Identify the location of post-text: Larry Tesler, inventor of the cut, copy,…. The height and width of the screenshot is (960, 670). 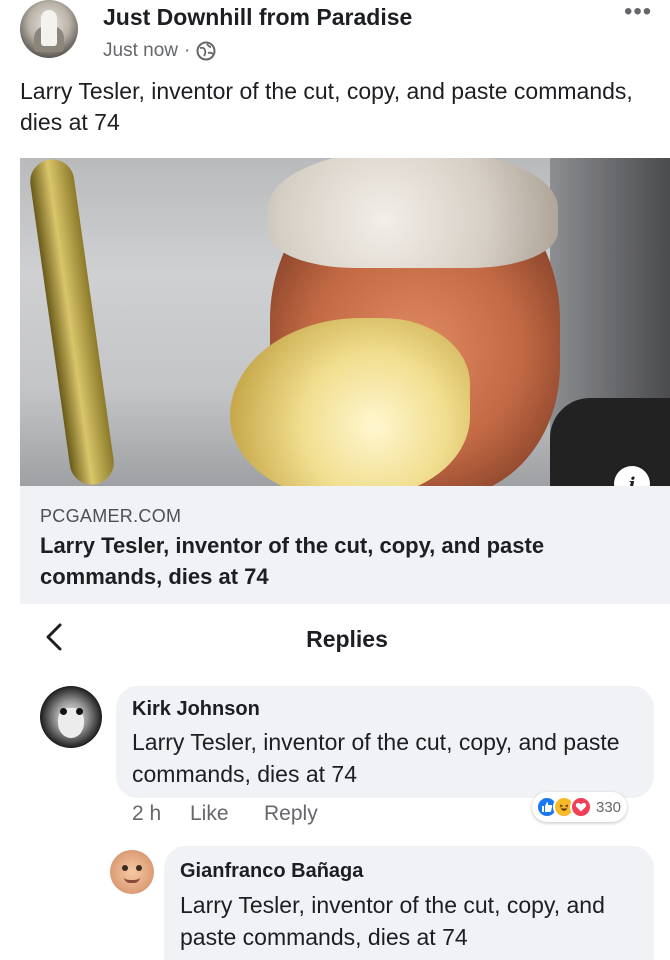
(326, 106).